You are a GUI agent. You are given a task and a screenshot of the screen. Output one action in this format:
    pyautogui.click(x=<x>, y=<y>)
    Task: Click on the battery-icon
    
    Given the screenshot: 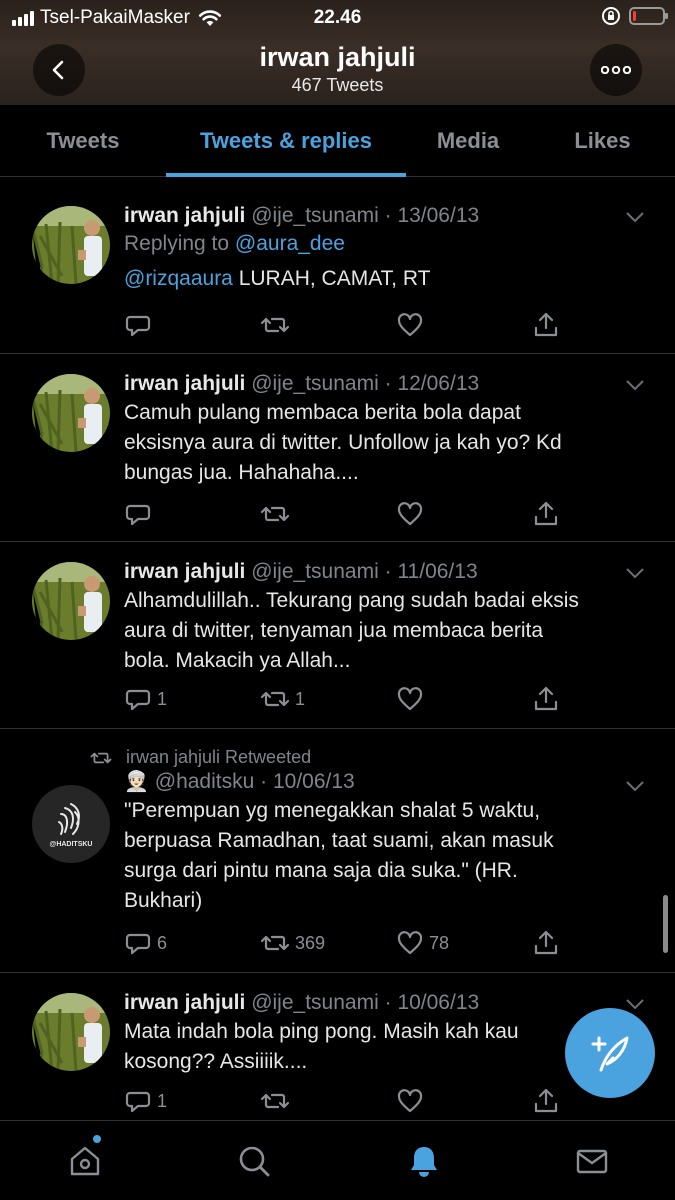 What is the action you would take?
    pyautogui.click(x=648, y=16)
    